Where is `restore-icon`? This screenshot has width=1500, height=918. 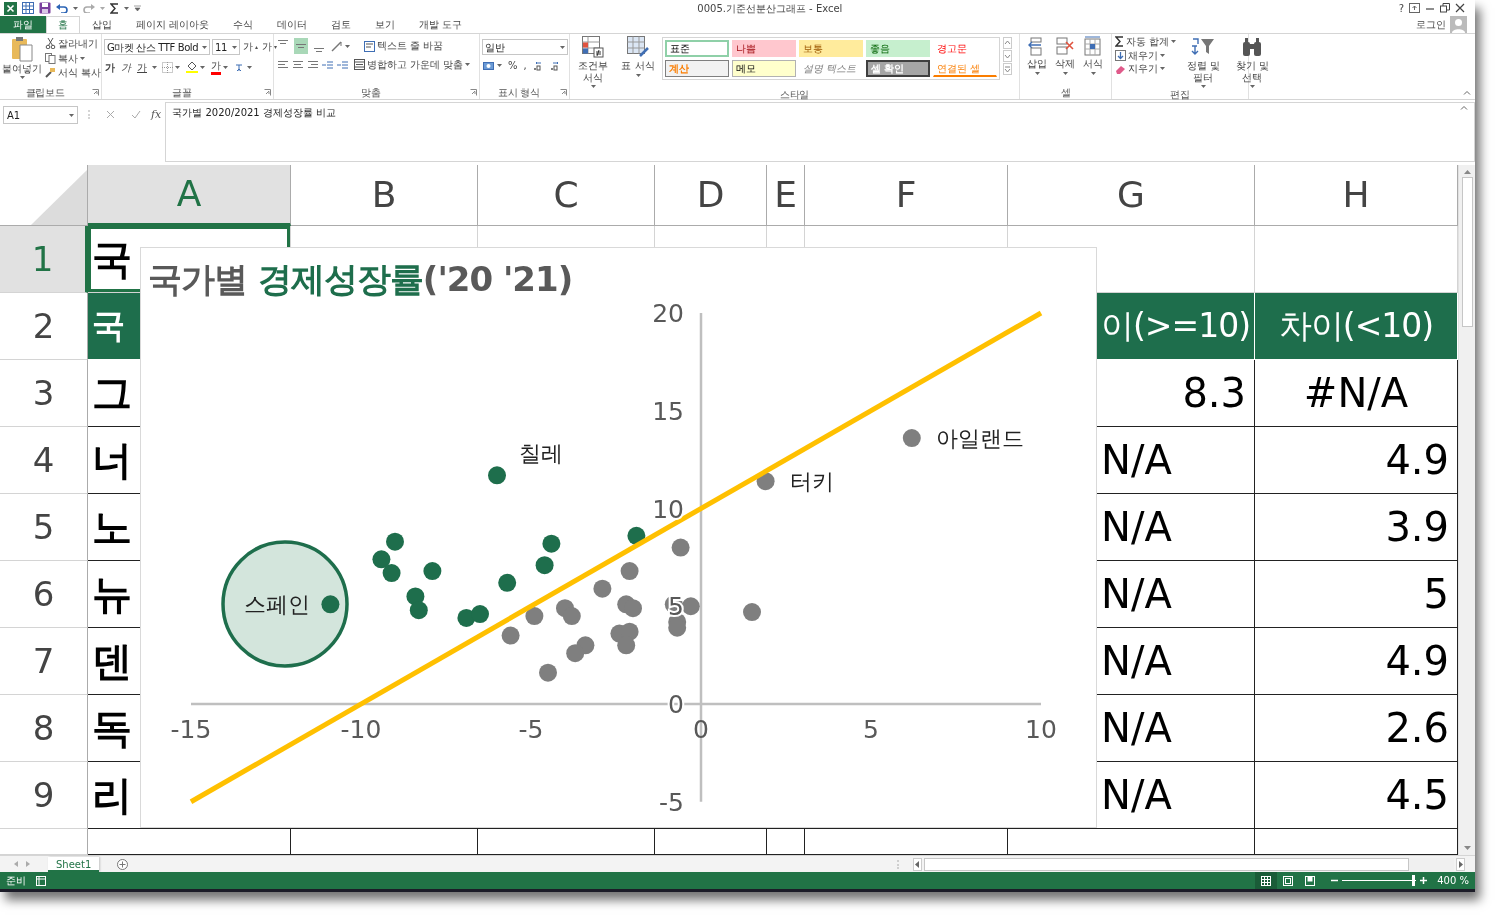
restore-icon is located at coordinates (1445, 8).